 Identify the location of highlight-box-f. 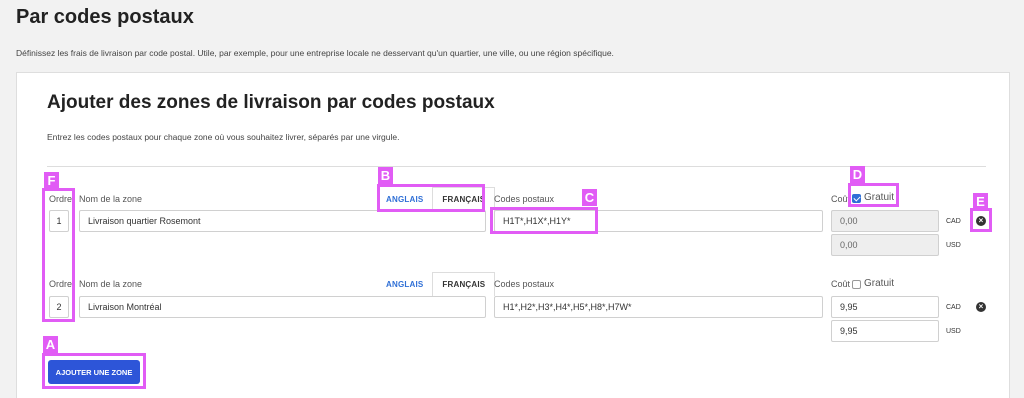
(58, 255).